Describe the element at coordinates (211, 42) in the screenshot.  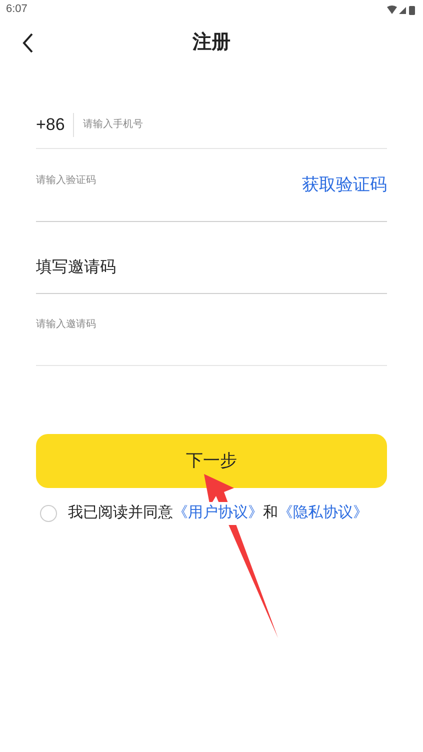
I see `page-title: 注册` at that location.